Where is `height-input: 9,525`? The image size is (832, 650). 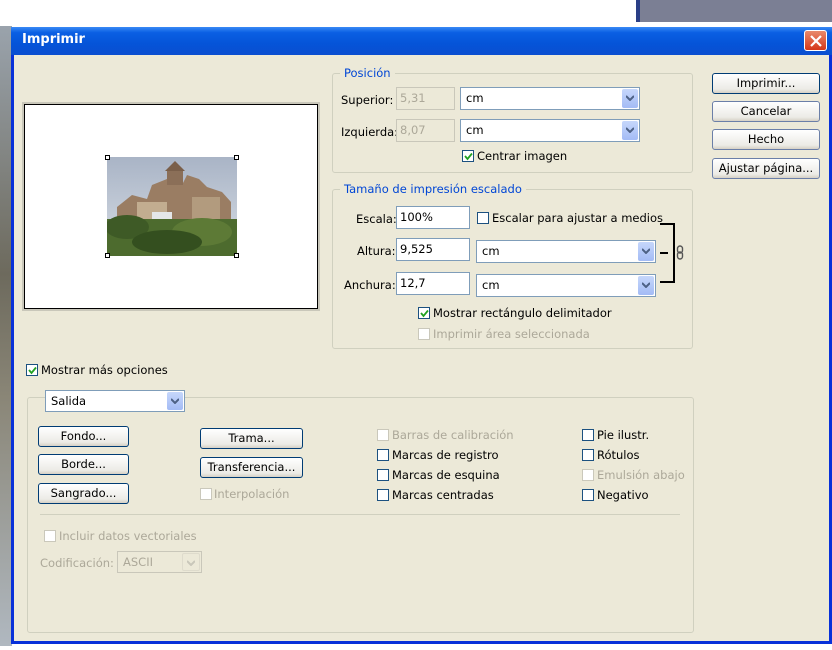 height-input: 9,525 is located at coordinates (433, 249).